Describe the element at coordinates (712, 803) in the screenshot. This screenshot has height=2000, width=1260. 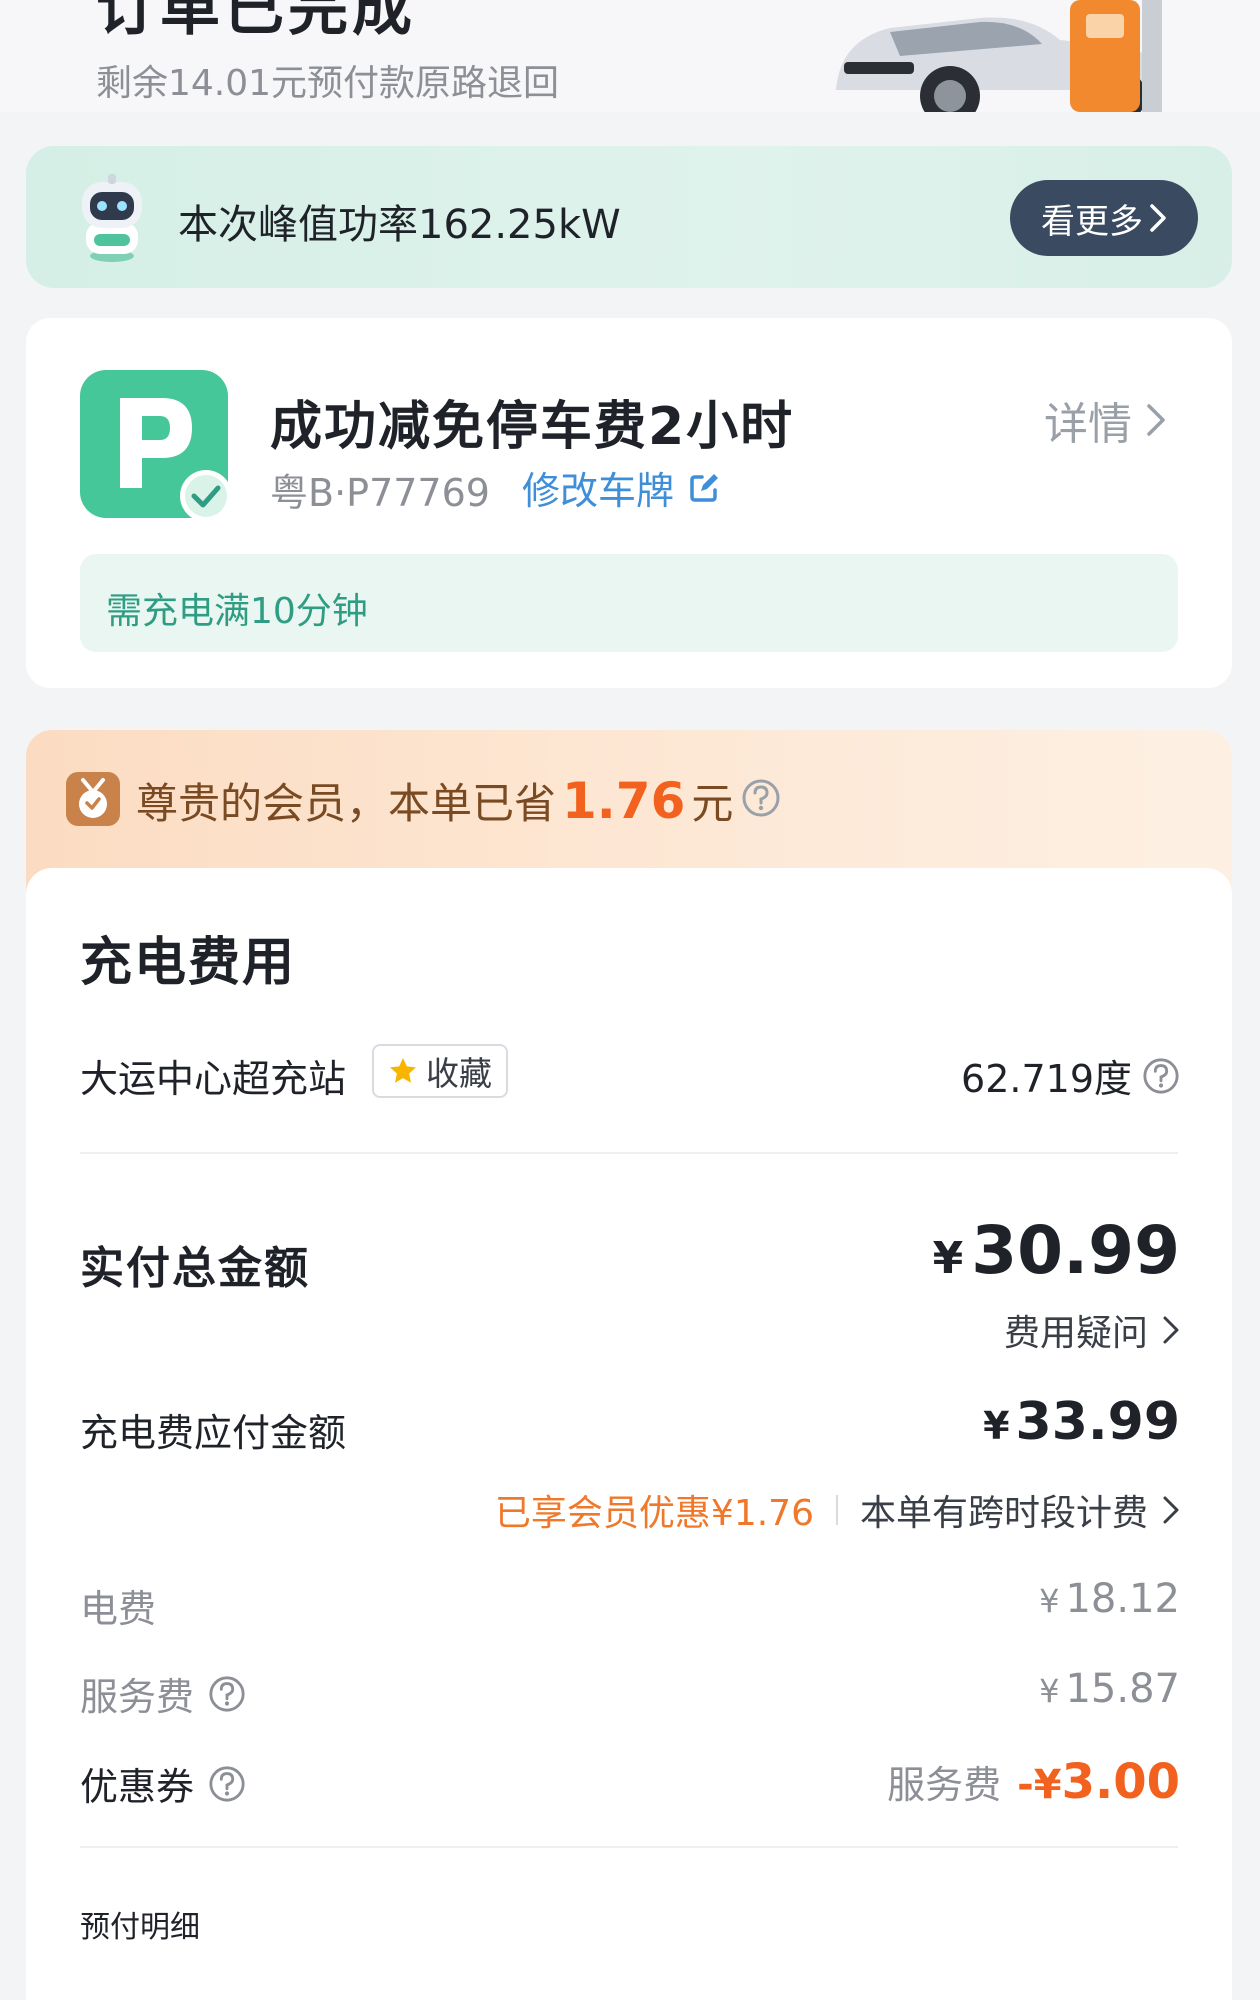
I see `member-savings-suffix: 元` at that location.